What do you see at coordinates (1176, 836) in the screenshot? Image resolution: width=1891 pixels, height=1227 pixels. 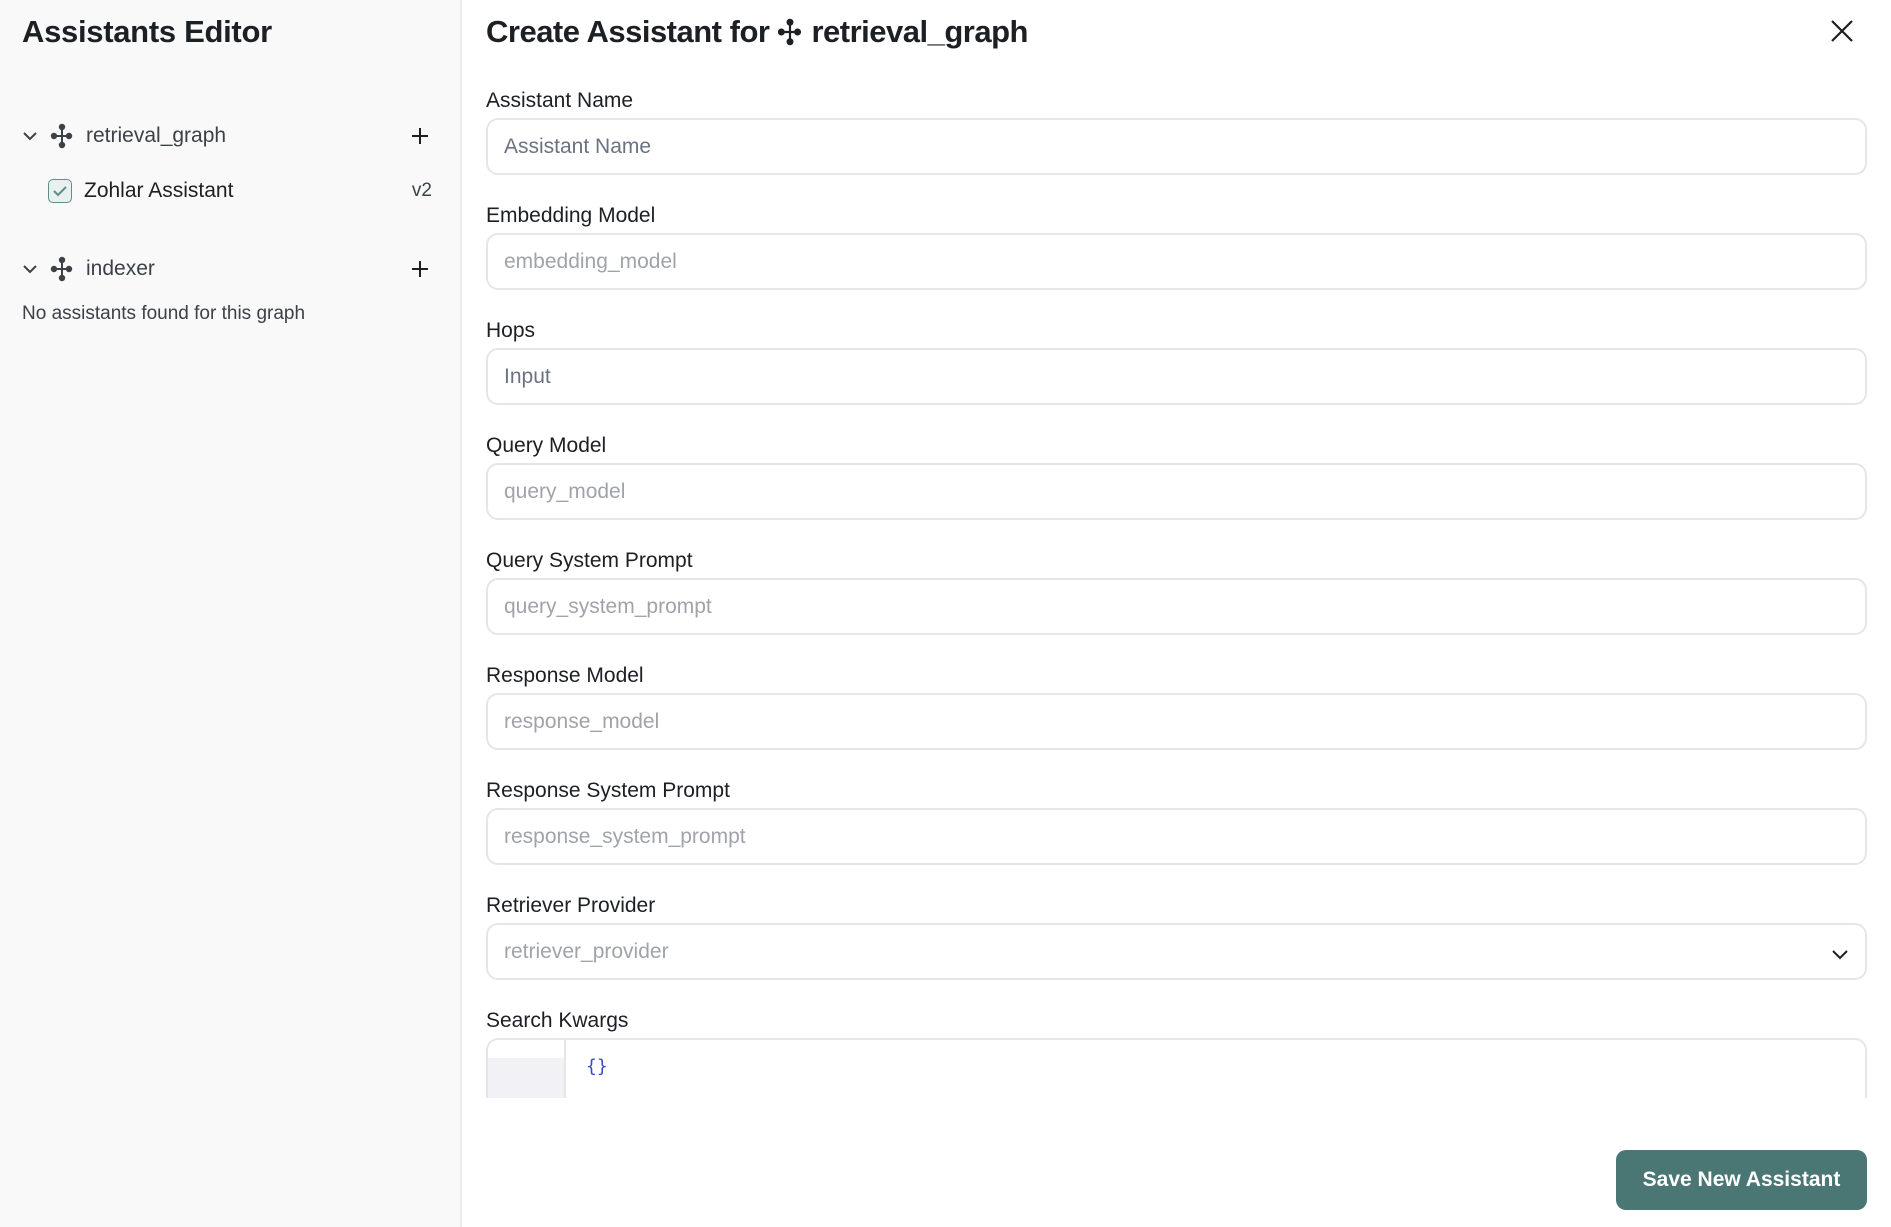 I see `response-system-prompt-input: response_system_prompt` at bounding box center [1176, 836].